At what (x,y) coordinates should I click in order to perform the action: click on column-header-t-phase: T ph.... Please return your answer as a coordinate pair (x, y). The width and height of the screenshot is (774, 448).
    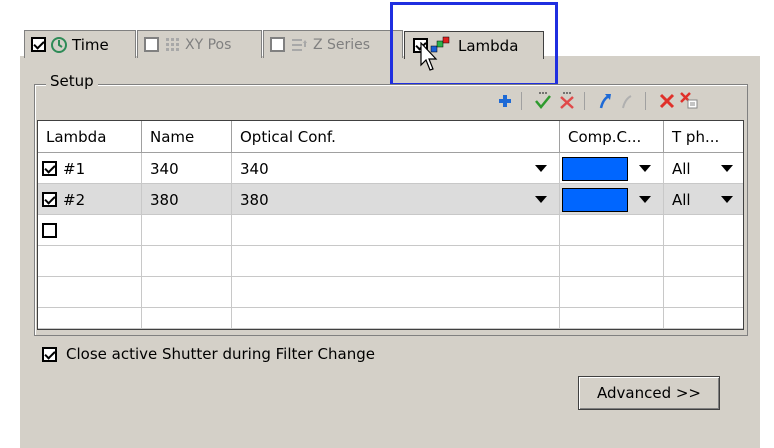
    Looking at the image, I should click on (703, 137).